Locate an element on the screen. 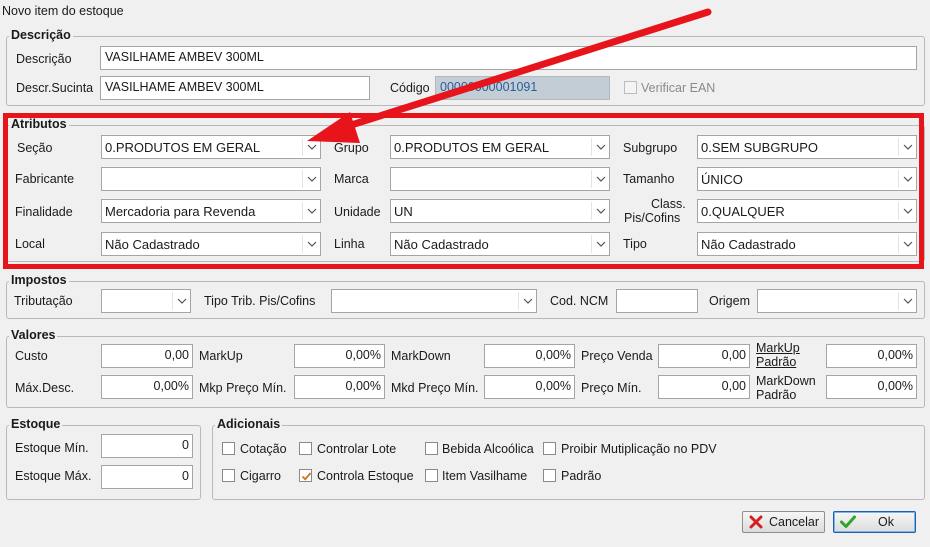  descricao-legend: Descrição is located at coordinates (41, 35).